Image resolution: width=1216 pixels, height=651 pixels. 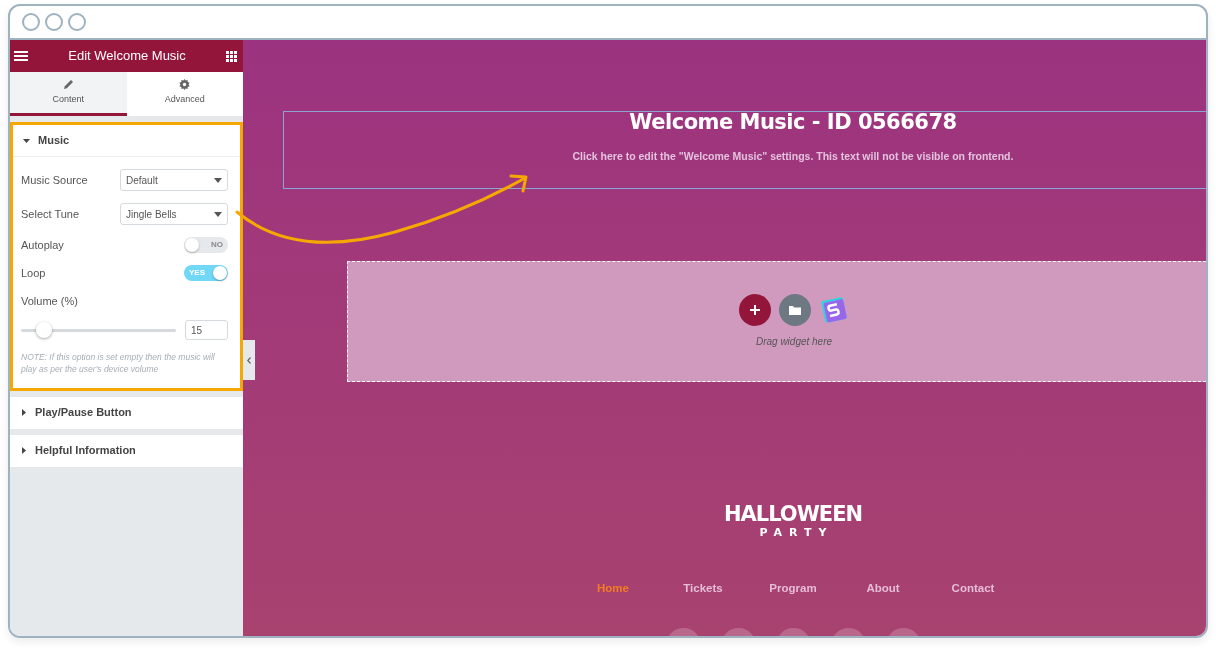 I want to click on template-button, so click(x=795, y=310).